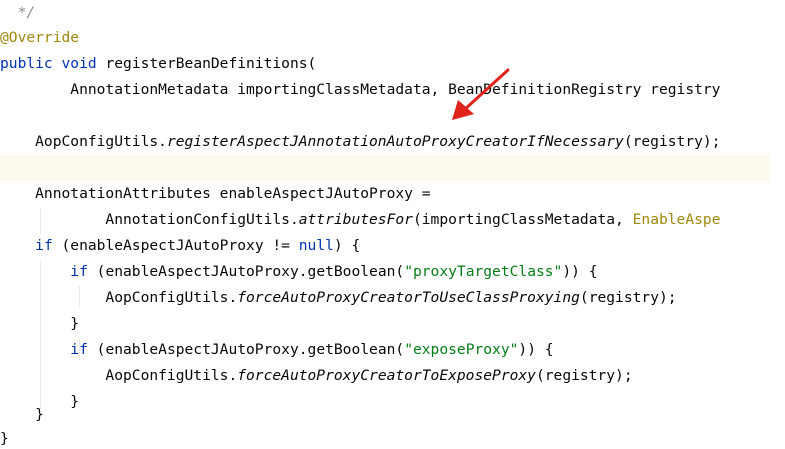  I want to click on code-line-3: public void registerBeanDefinitions(, so click(392, 64).